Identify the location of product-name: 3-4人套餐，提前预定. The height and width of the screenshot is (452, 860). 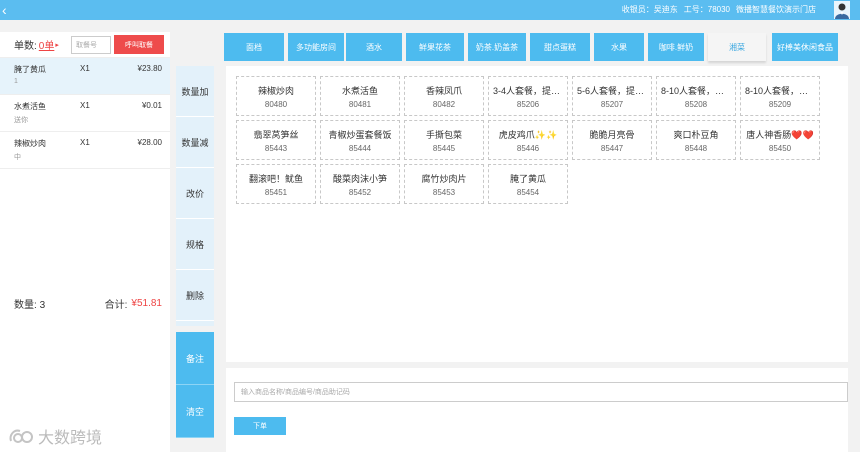
(530, 91).